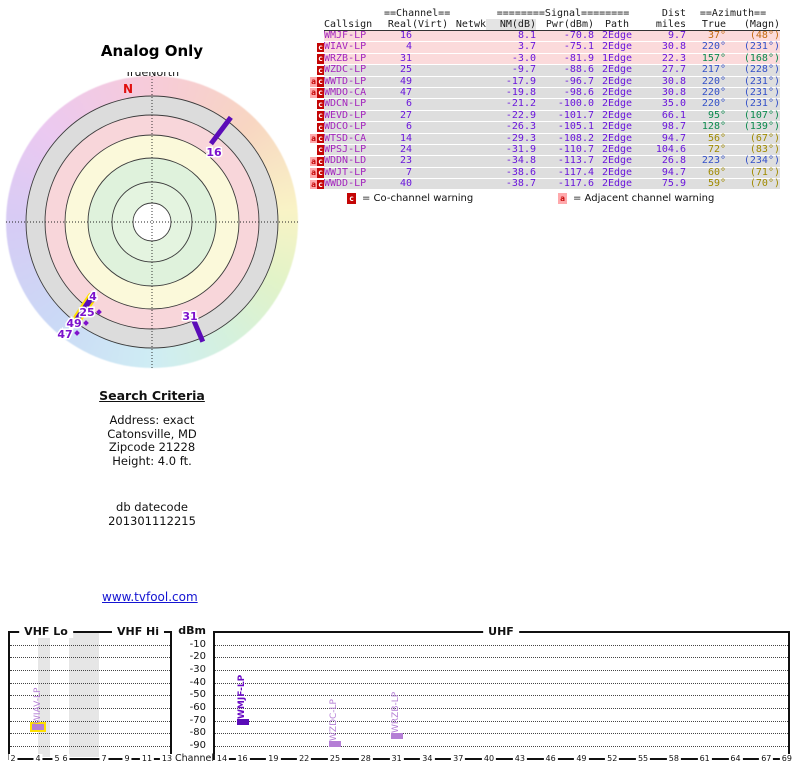 The image size is (800, 768). What do you see at coordinates (519, 758) in the screenshot?
I see `channel-tick-label: 43` at bounding box center [519, 758].